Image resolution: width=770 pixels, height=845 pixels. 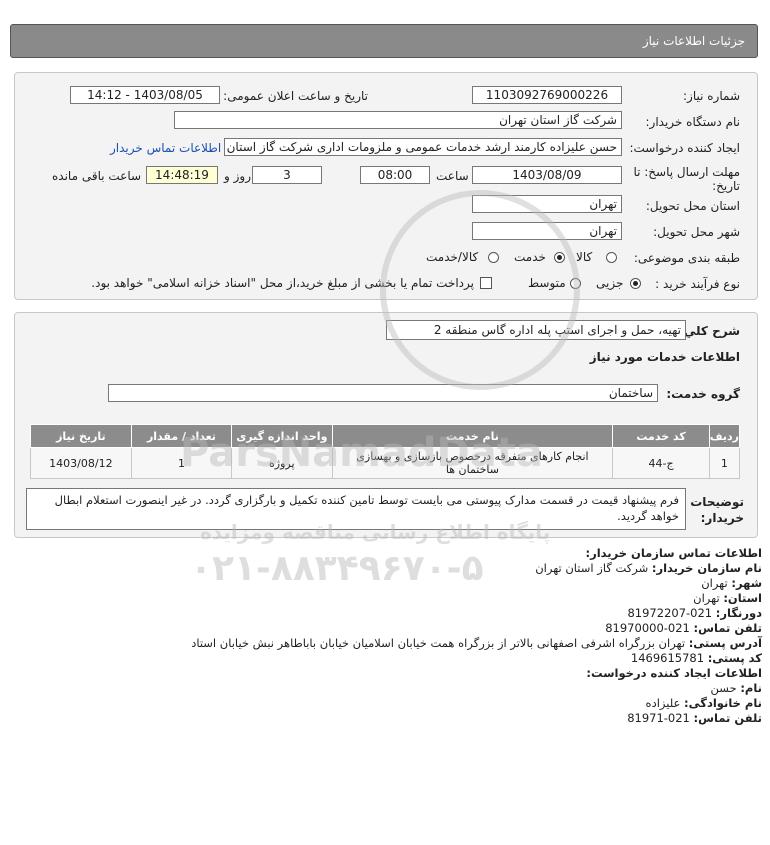 I want to click on contact-fax: دورنگار: 81972207-021, so click(x=694, y=613).